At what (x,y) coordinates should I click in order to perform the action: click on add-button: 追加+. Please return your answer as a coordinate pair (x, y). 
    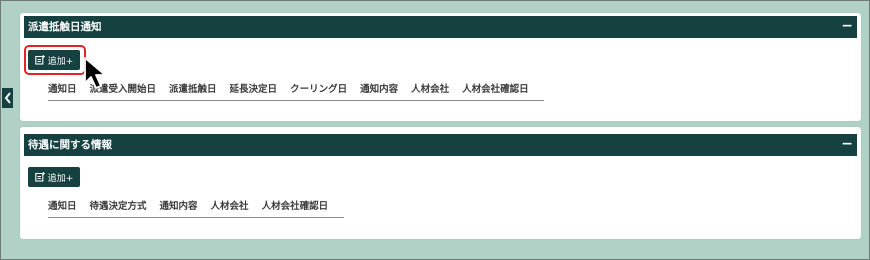
    Looking at the image, I should click on (54, 177).